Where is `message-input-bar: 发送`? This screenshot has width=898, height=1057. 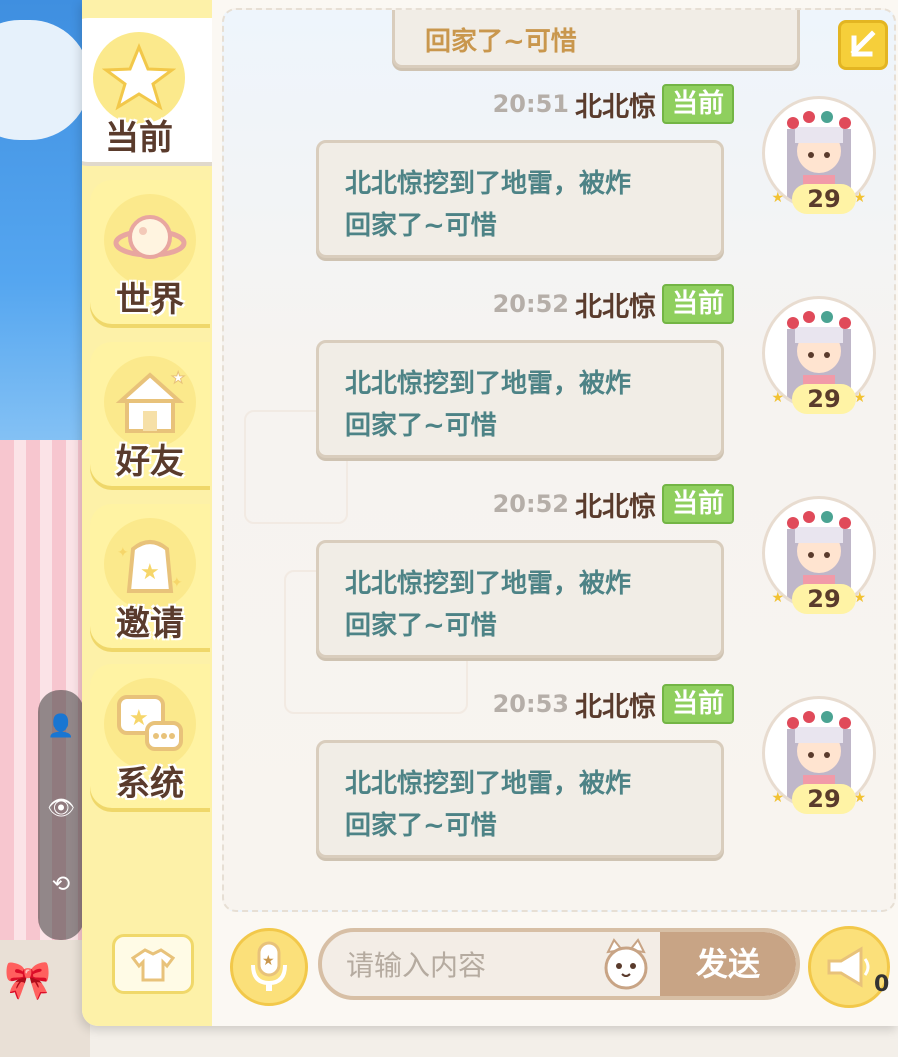
message-input-bar: 发送 is located at coordinates (559, 964).